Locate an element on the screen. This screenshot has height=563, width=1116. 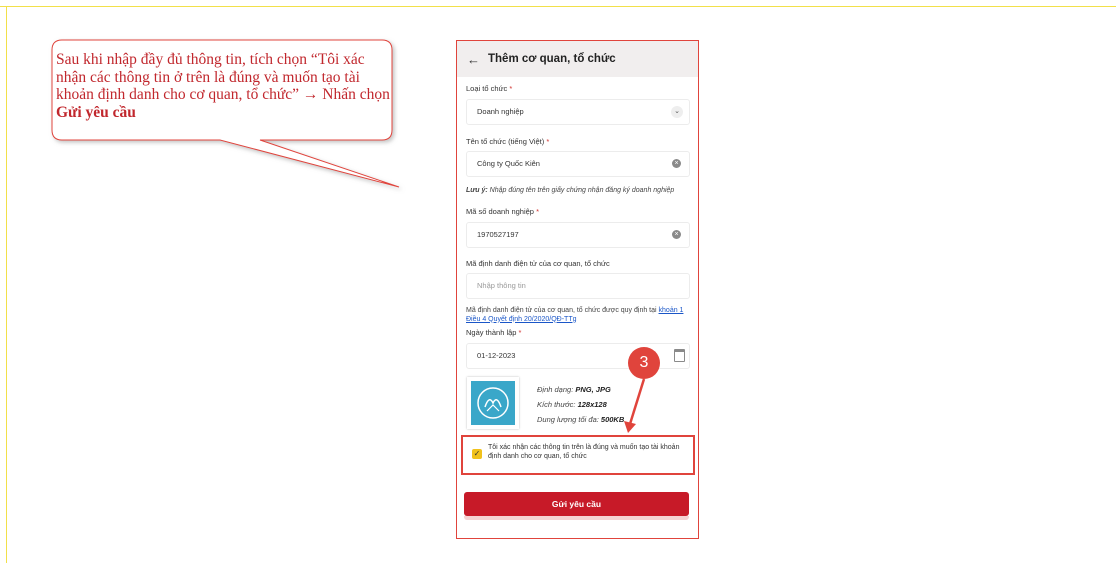
org-type-select: Doanh nghiệp ⌄ is located at coordinates (578, 112).